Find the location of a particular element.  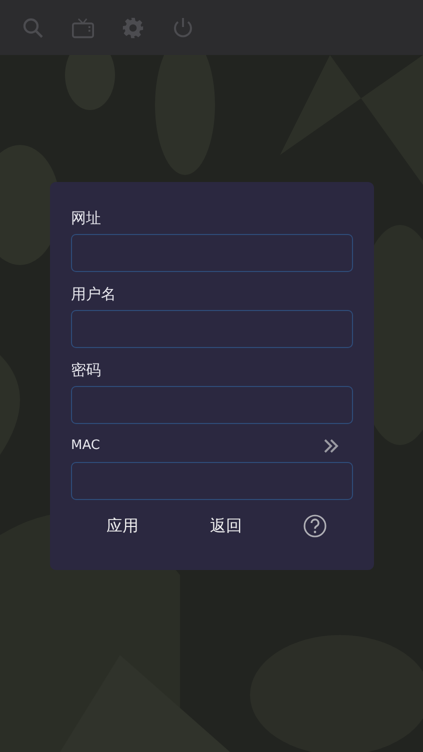

power-icon is located at coordinates (183, 27).